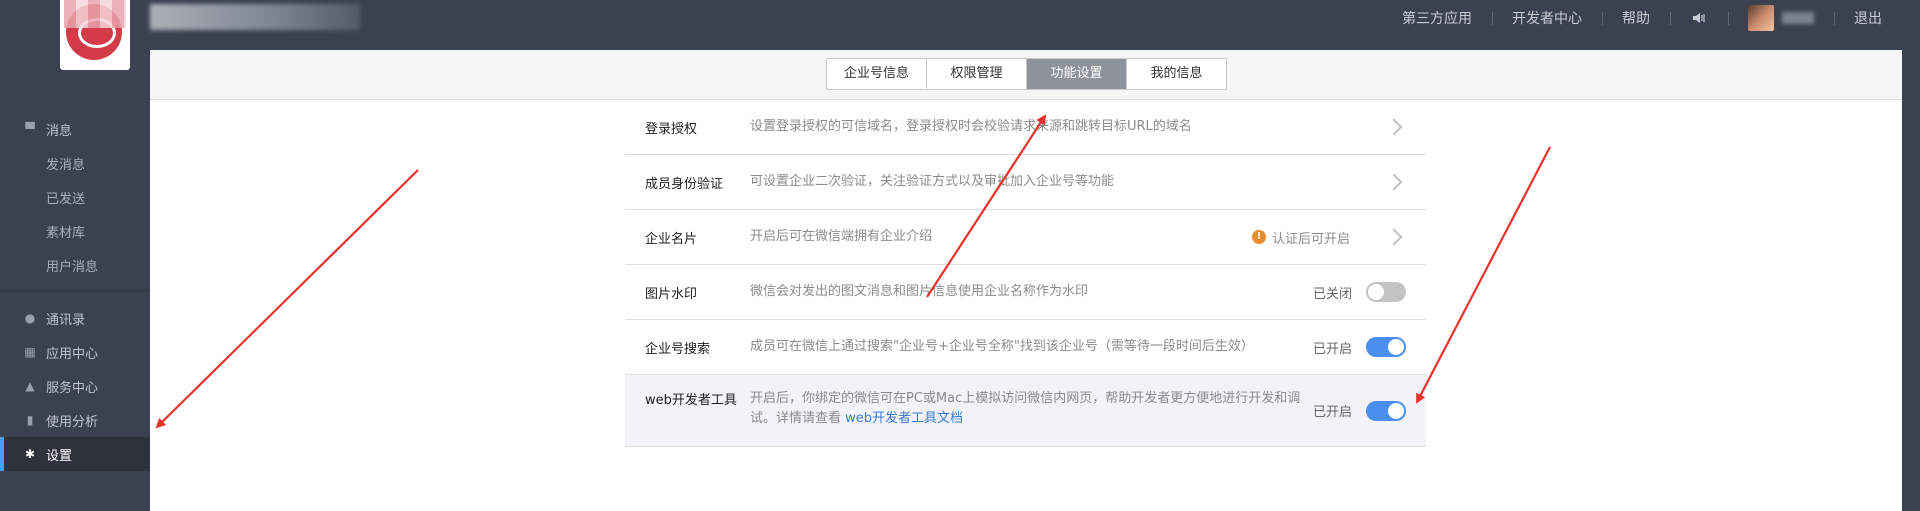 Image resolution: width=1920 pixels, height=511 pixels. What do you see at coordinates (671, 239) in the screenshot?
I see `setting-name: 企业名片` at bounding box center [671, 239].